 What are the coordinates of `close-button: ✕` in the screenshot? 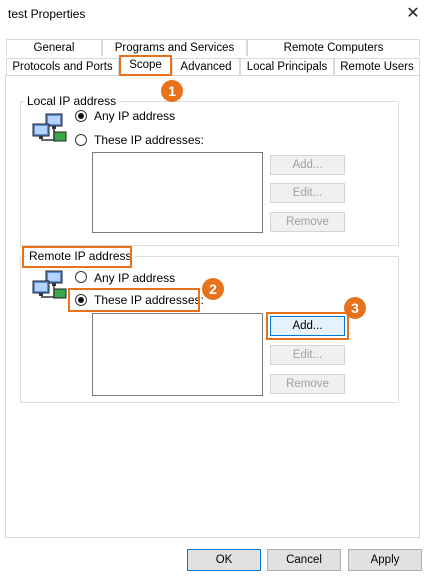 It's located at (413, 14).